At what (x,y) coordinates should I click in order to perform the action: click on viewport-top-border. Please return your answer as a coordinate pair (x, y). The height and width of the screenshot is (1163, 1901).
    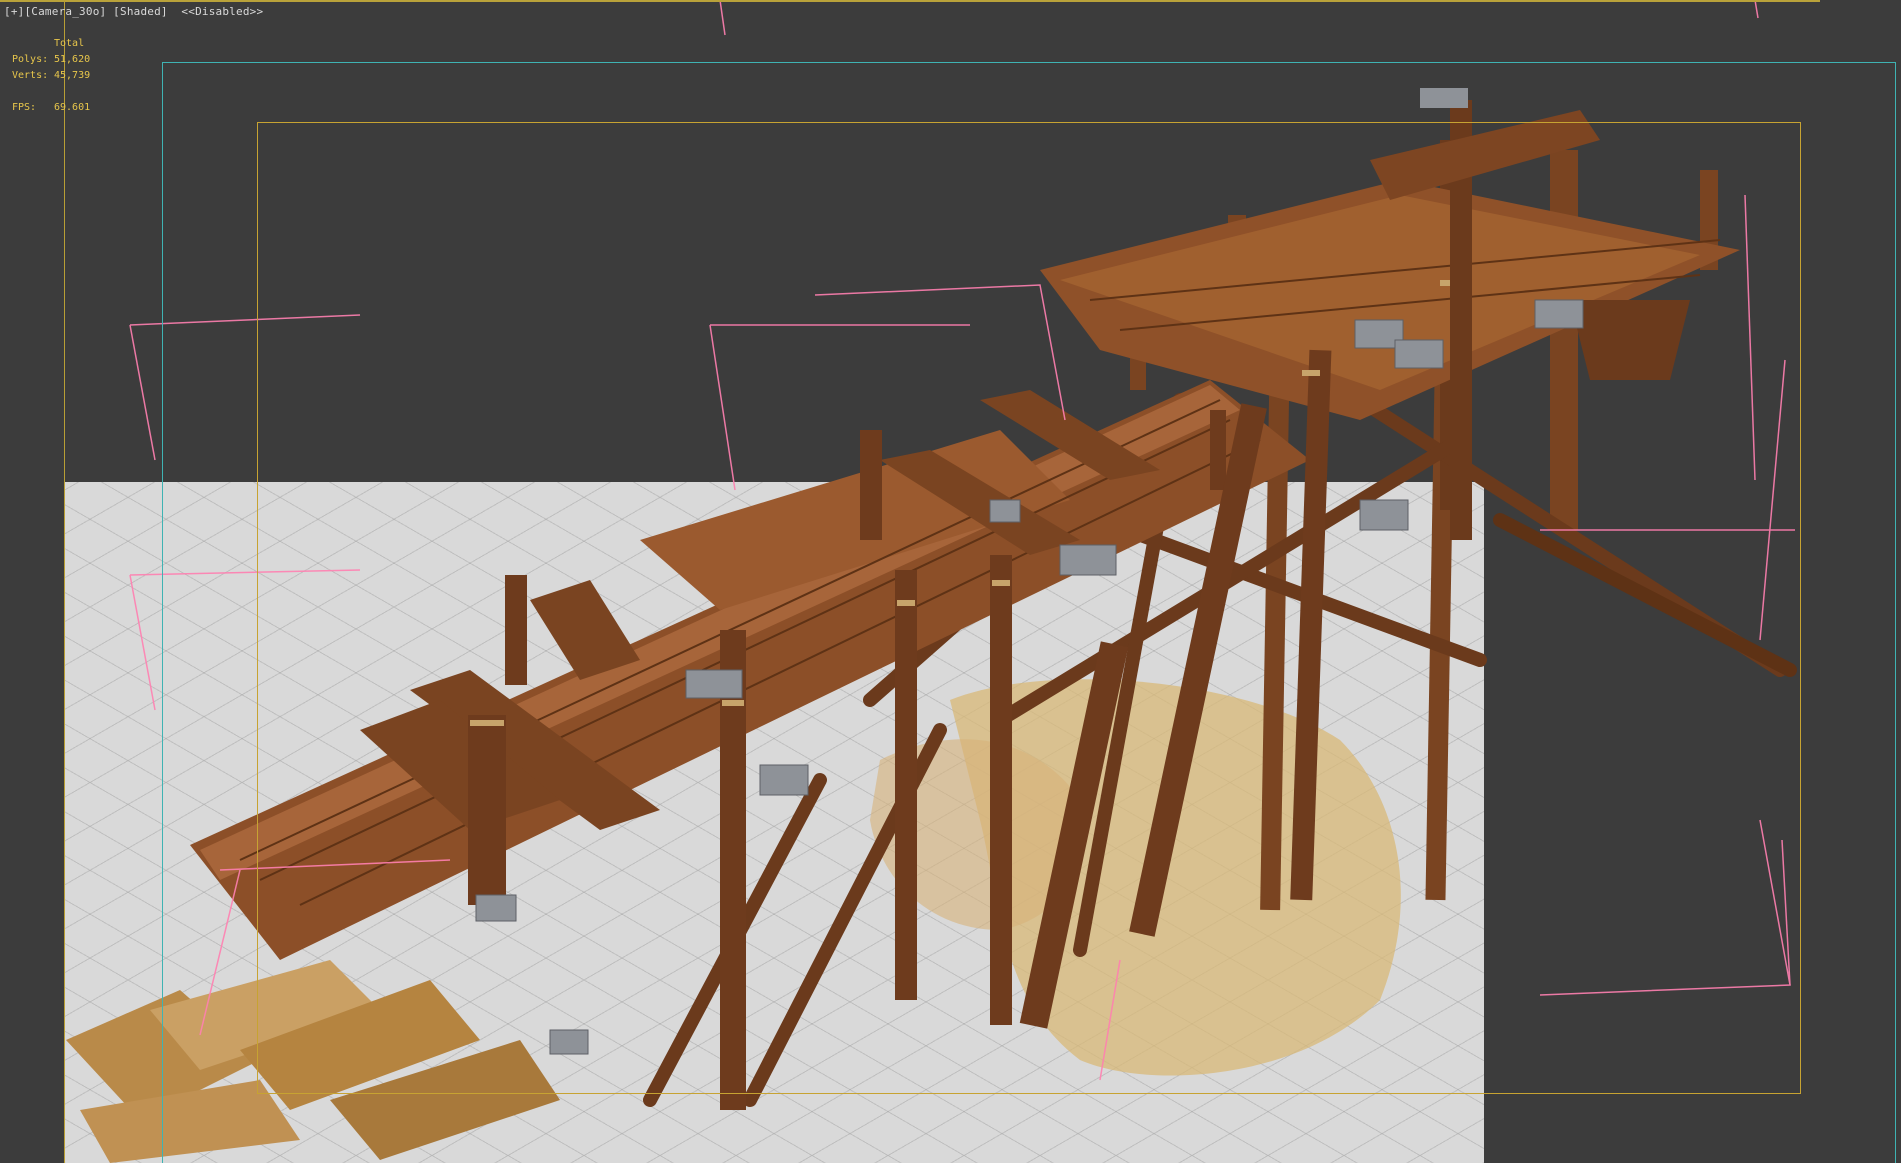
    Looking at the image, I should click on (910, 1).